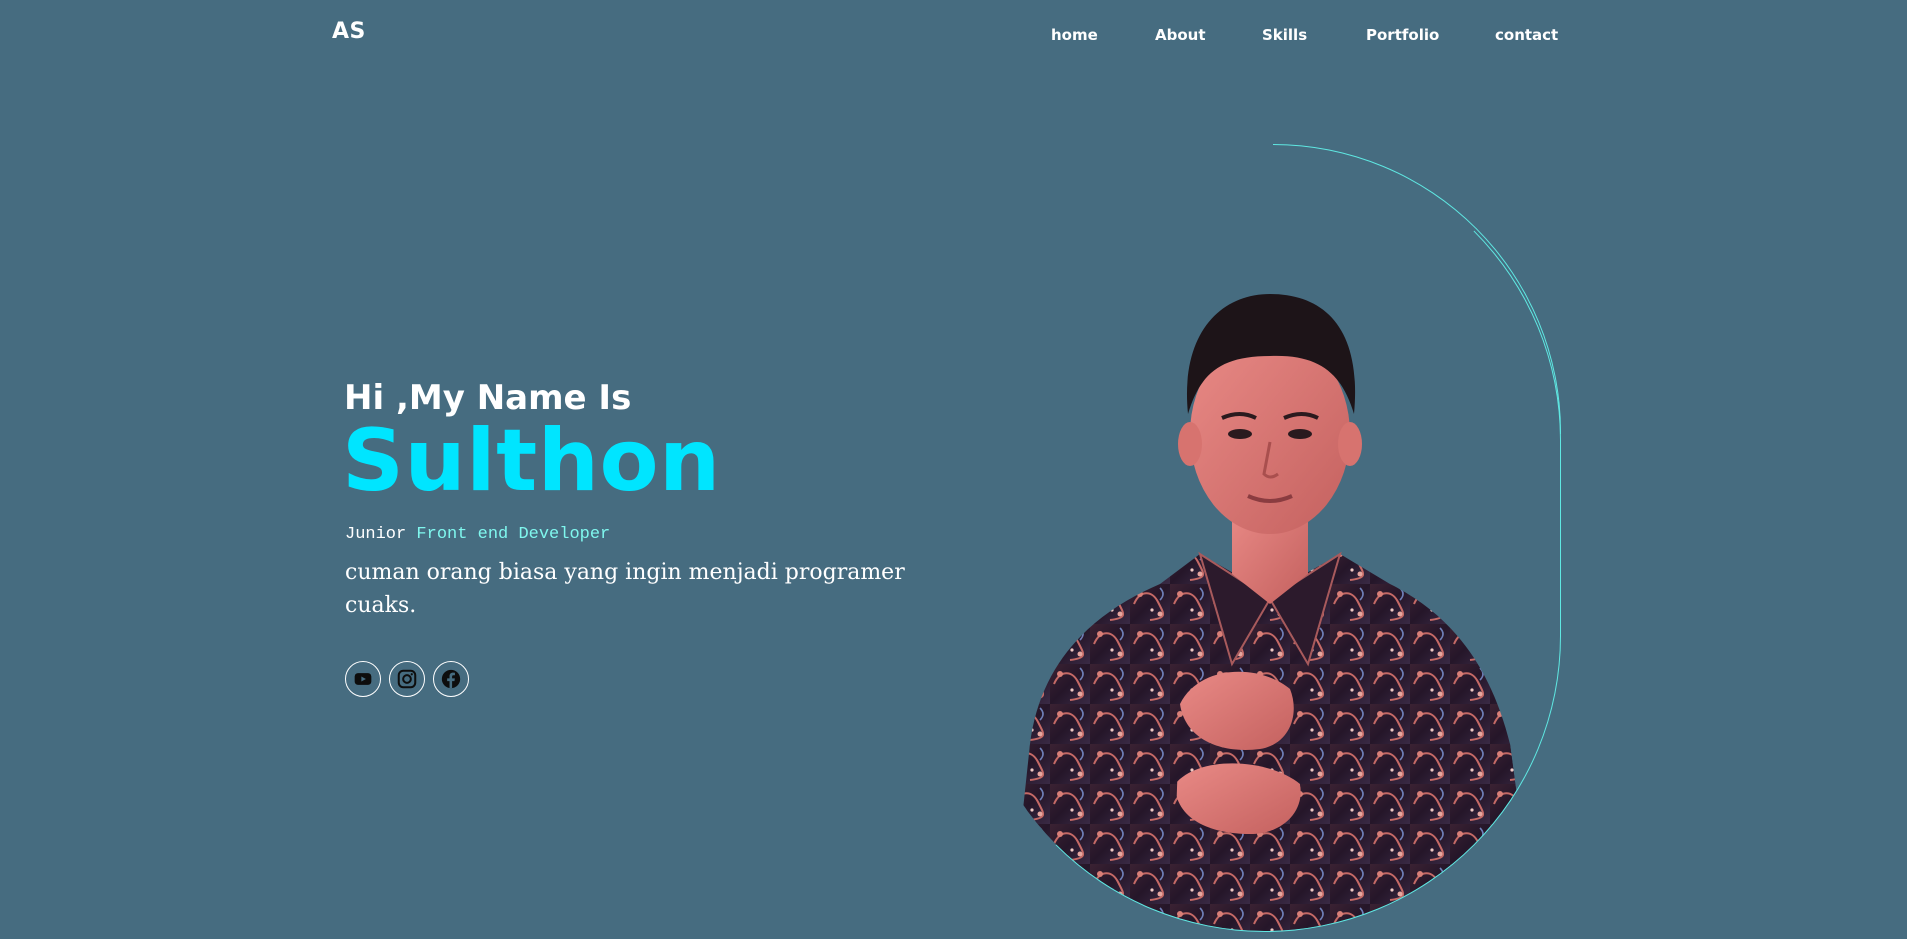 This screenshot has width=1907, height=939. I want to click on nav-link-home: home, so click(1074, 35).